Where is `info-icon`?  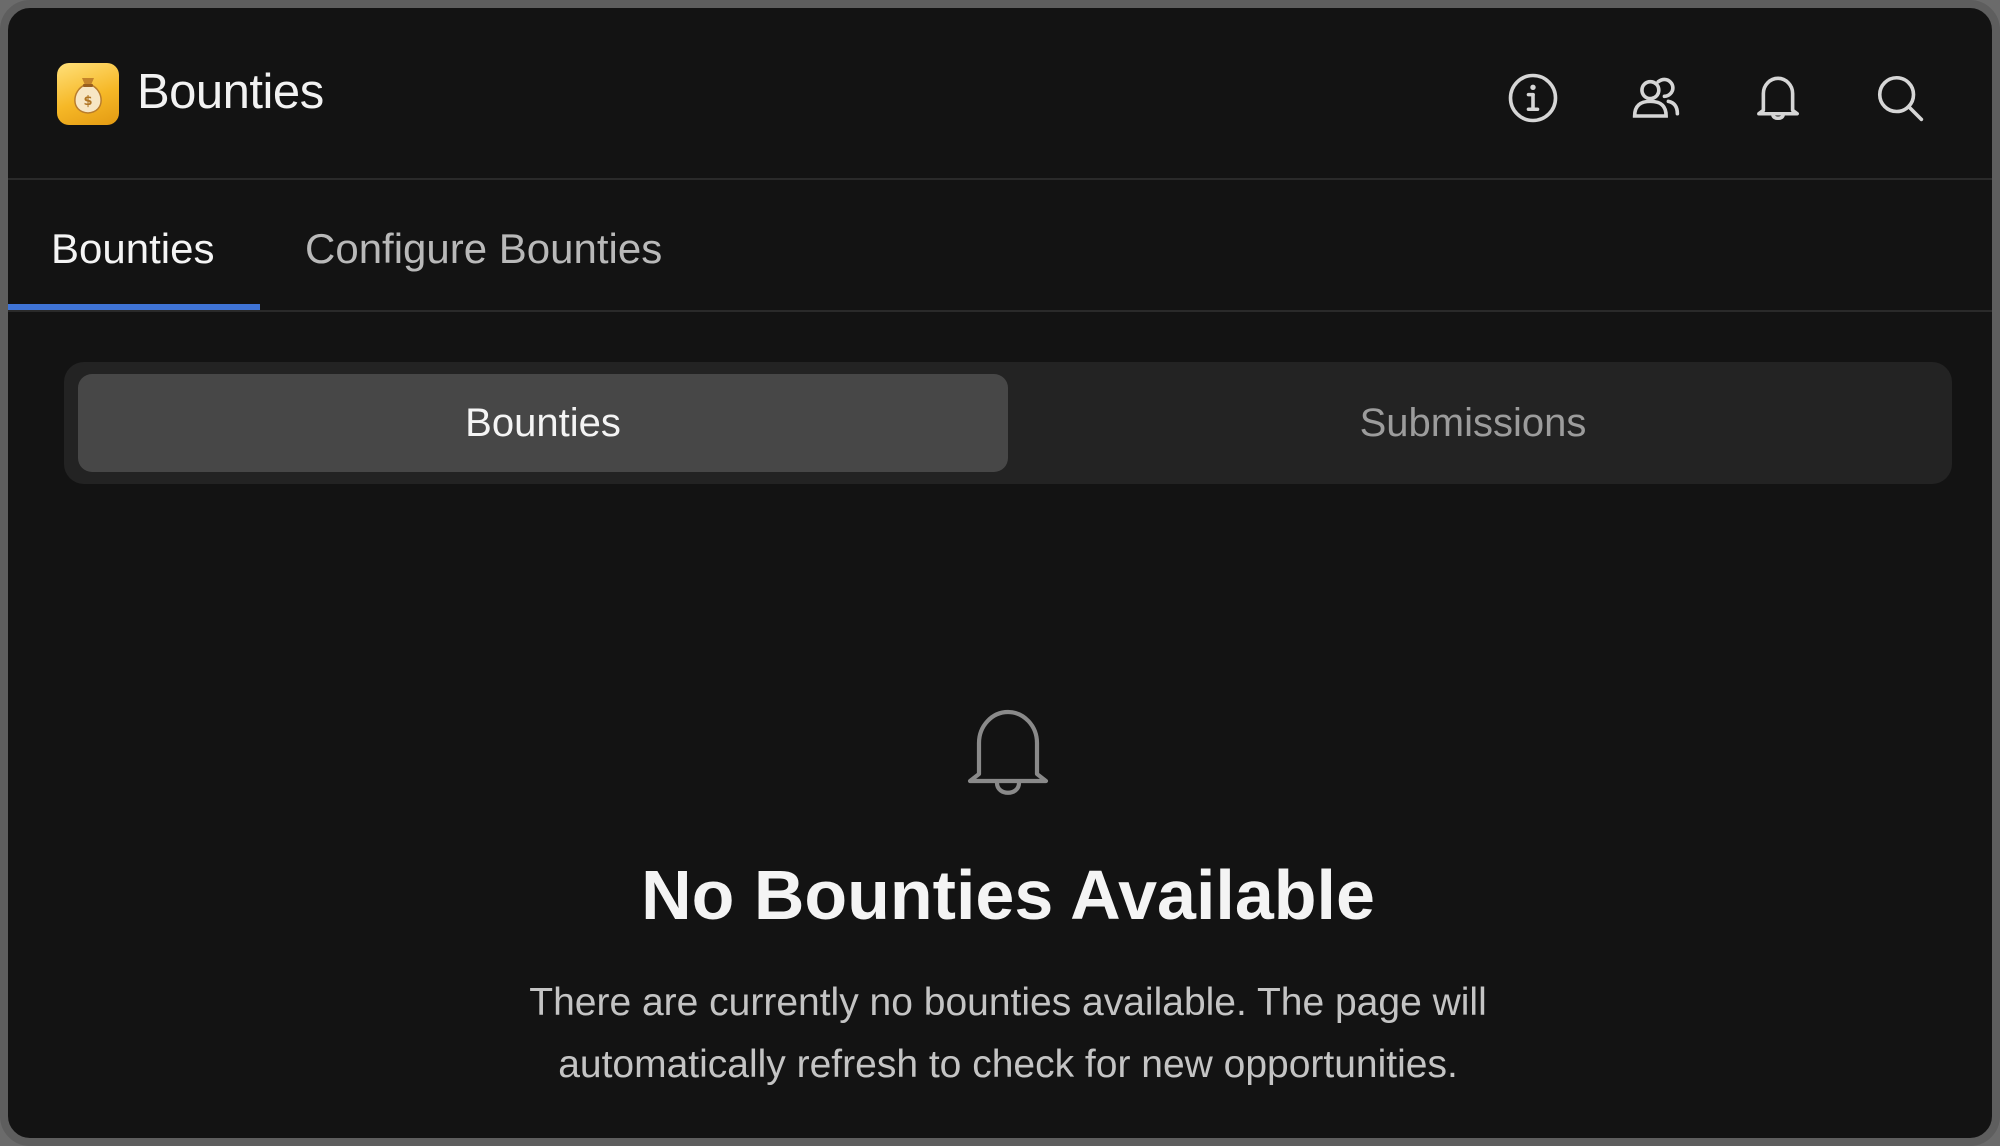 info-icon is located at coordinates (1533, 98).